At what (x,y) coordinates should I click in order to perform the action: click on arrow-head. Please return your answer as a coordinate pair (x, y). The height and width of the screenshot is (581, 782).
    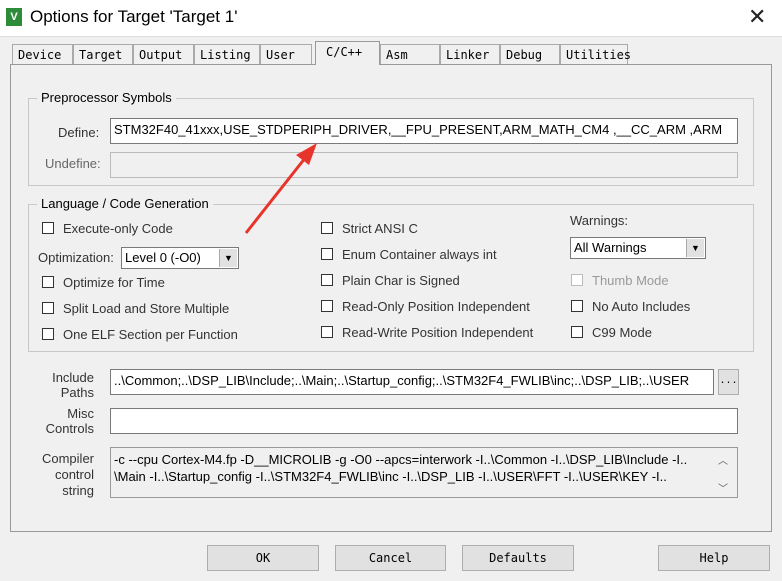
    Looking at the image, I should click on (306, 154).